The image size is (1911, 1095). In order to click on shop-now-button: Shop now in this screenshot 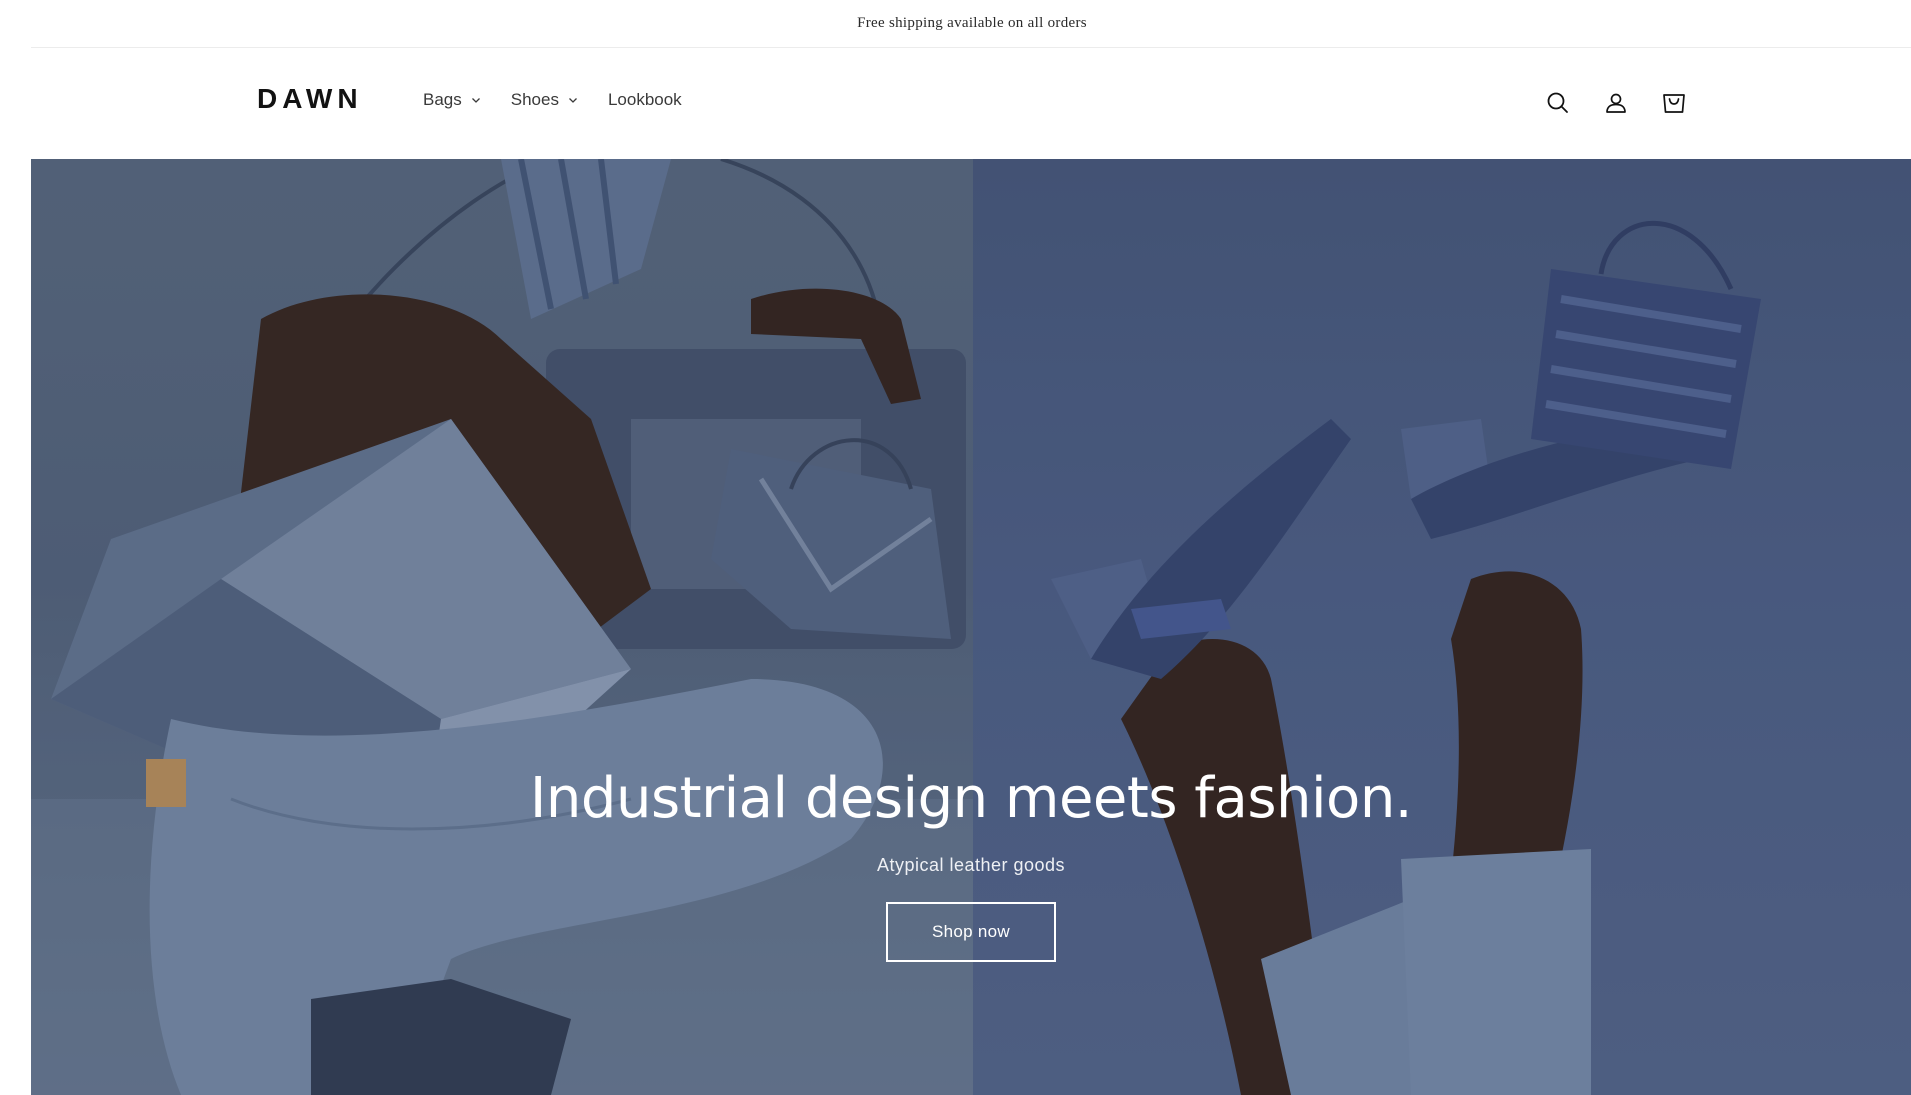, I will do `click(971, 932)`.